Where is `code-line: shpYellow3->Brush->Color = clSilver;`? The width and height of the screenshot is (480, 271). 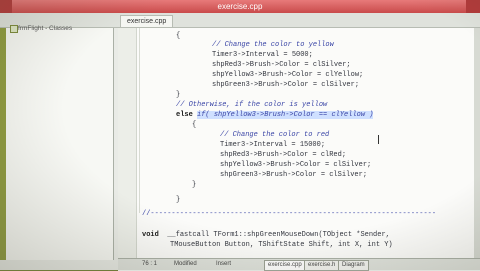
code-line: shpYellow3->Brush->Color = clSilver; is located at coordinates (296, 165).